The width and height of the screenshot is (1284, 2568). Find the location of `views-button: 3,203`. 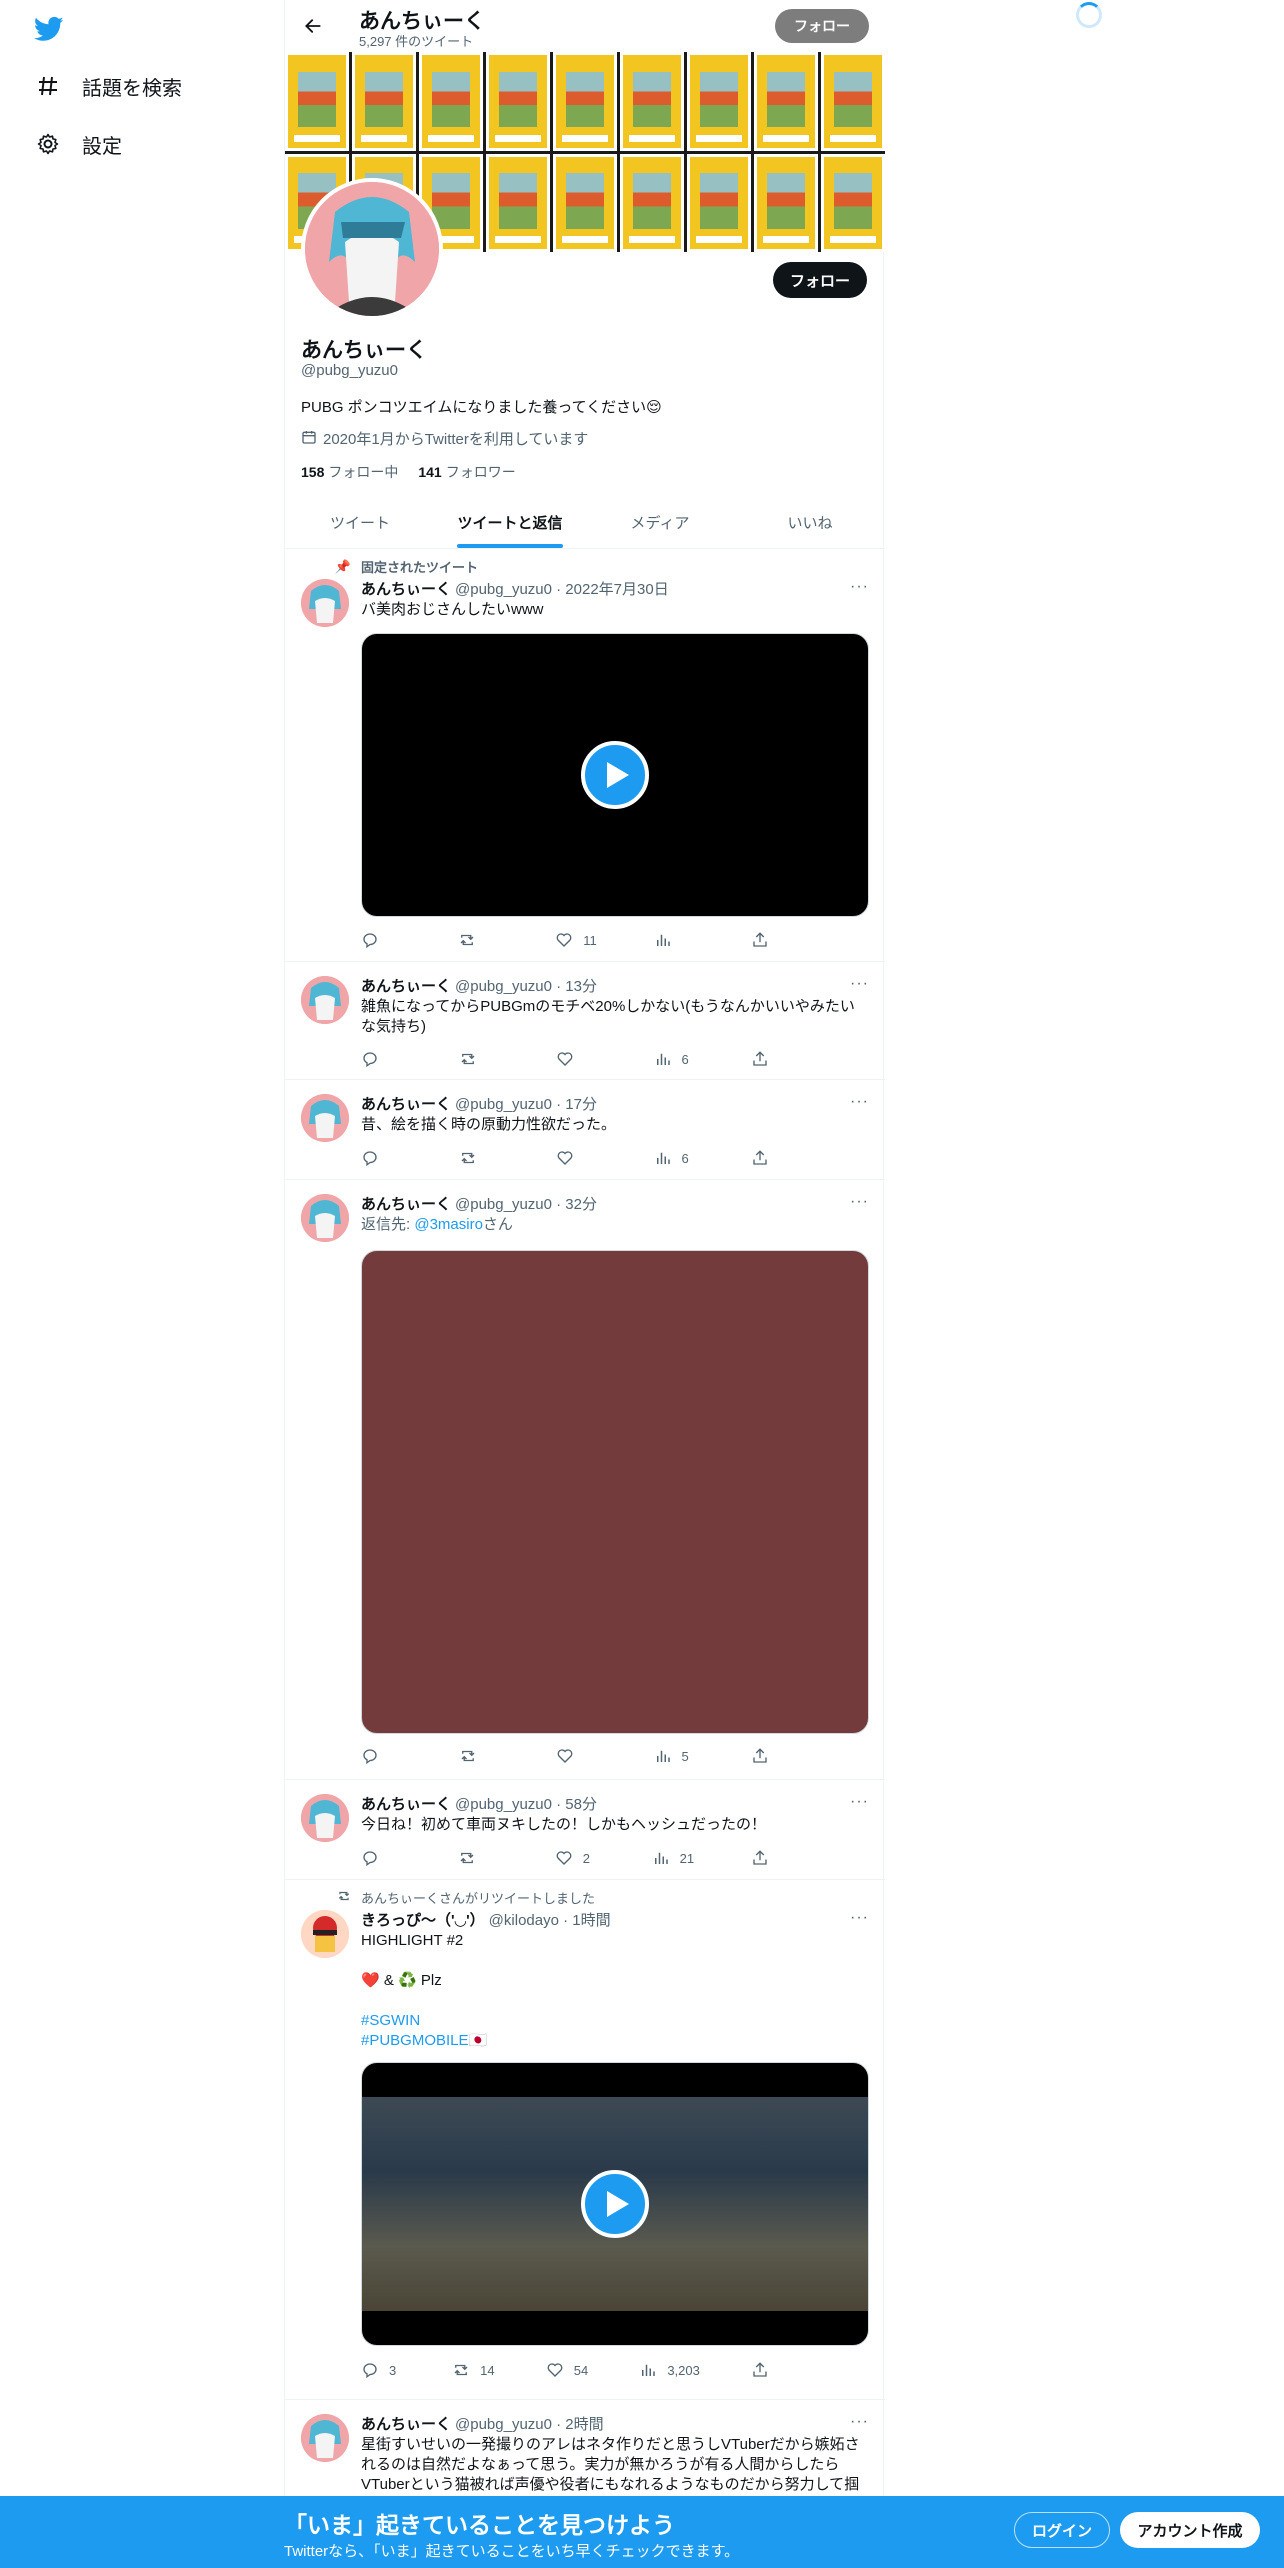

views-button: 3,203 is located at coordinates (669, 2370).